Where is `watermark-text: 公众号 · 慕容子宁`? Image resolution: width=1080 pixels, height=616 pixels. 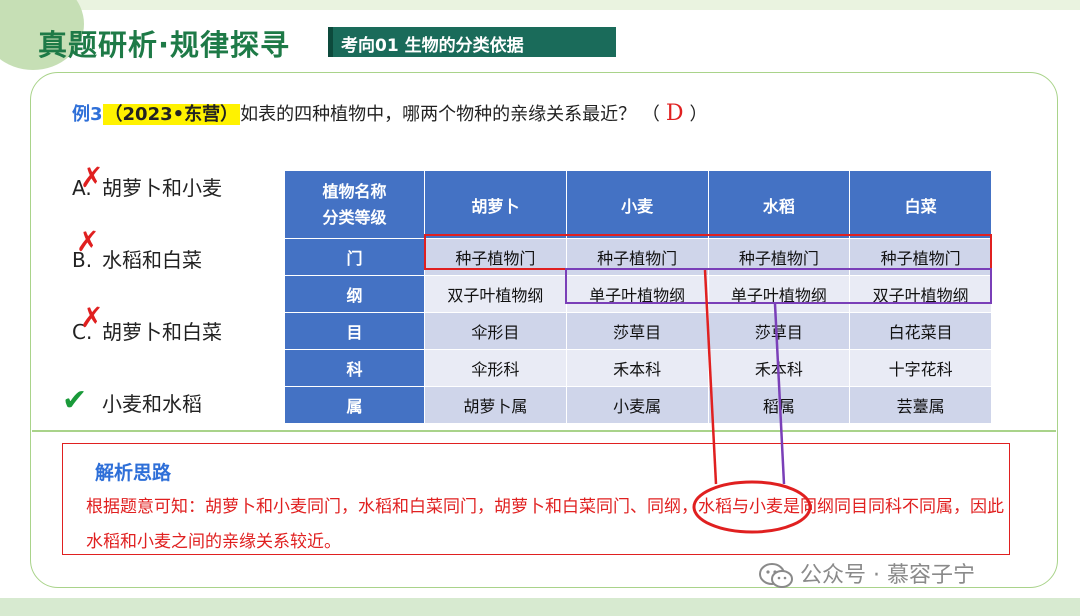
watermark-text: 公众号 · 慕容子宁 is located at coordinates (887, 575).